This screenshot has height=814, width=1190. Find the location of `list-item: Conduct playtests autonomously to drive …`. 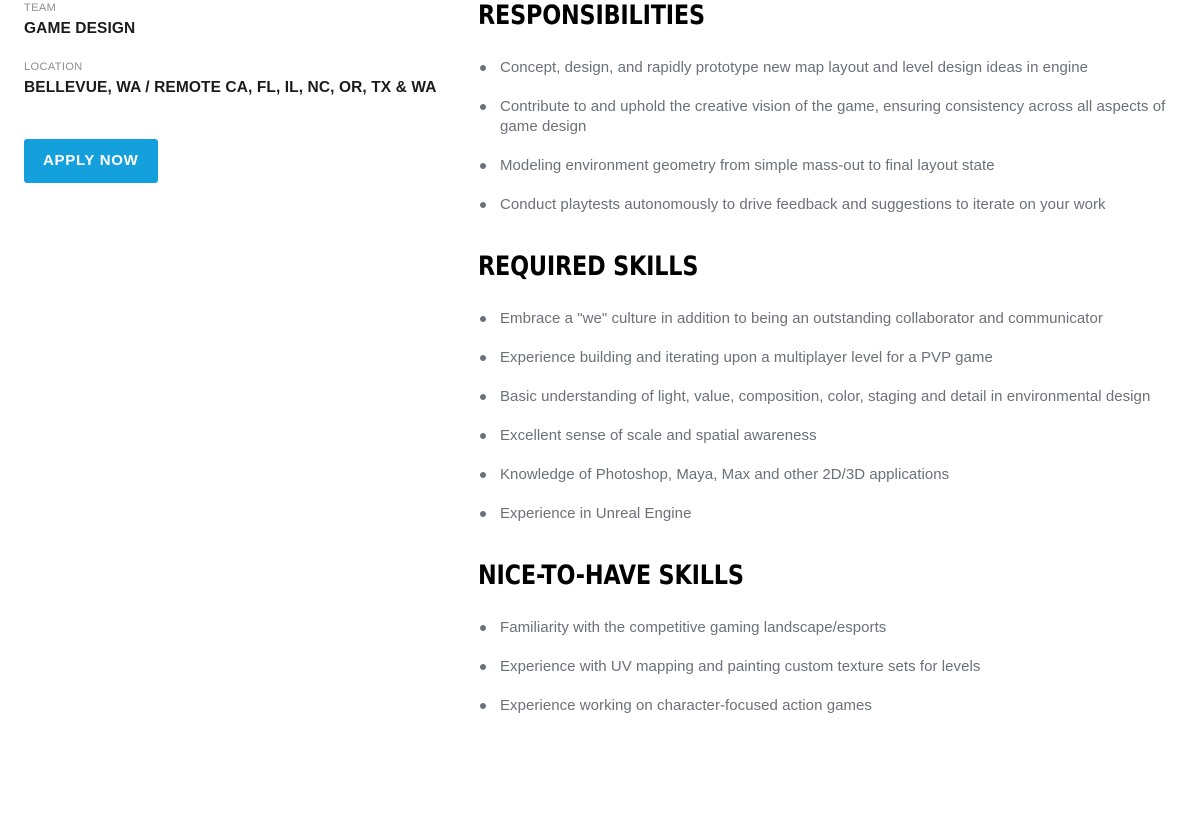

list-item: Conduct playtests autonomously to drive … is located at coordinates (823, 205).